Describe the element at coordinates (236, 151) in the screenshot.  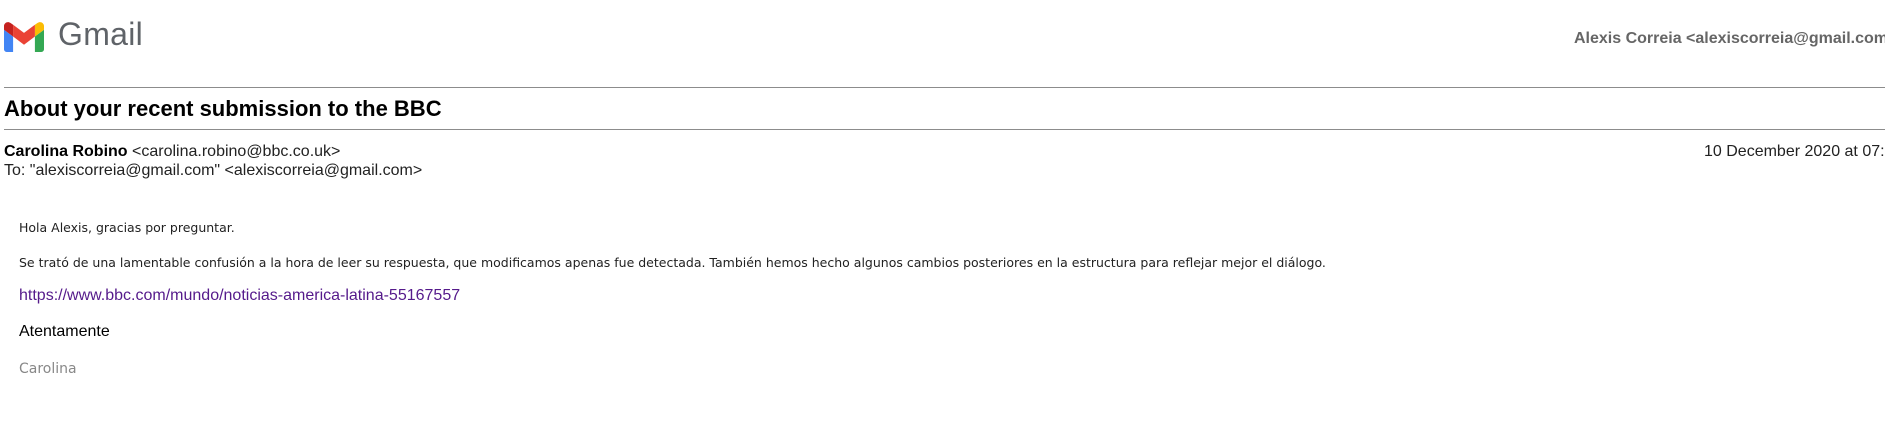
I see `sender-email: <carolina.robino@bbc.co.uk>` at that location.